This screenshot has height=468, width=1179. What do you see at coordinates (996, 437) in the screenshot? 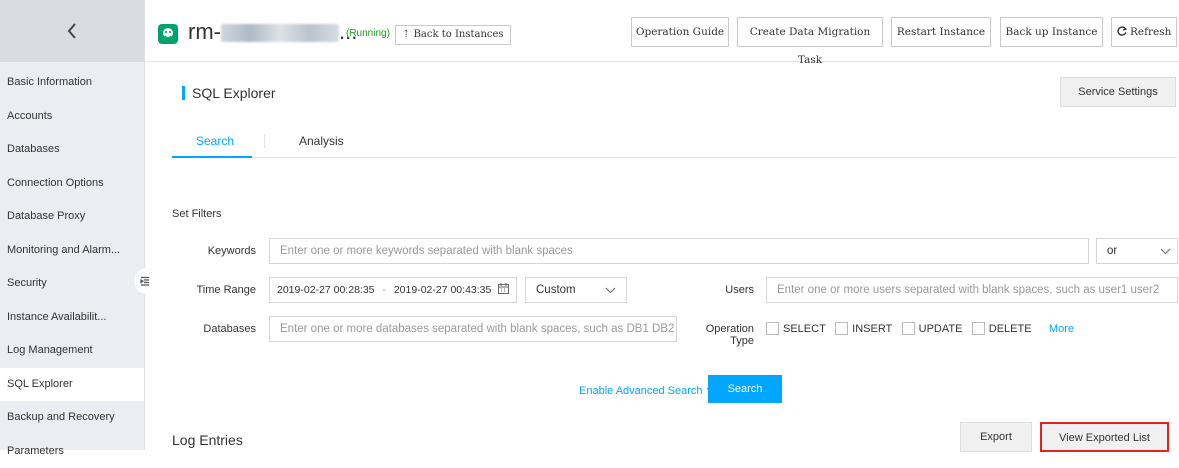
I see `export-button: Export` at bounding box center [996, 437].